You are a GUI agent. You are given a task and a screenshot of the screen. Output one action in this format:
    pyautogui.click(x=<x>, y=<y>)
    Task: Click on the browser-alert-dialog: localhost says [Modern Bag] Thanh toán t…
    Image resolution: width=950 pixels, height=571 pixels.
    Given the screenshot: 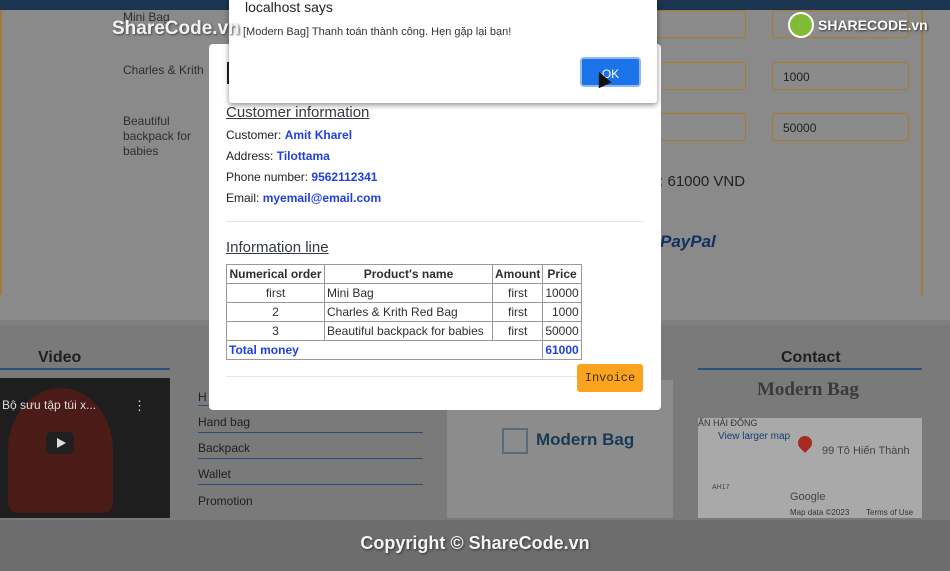 What is the action you would take?
    pyautogui.click(x=443, y=51)
    